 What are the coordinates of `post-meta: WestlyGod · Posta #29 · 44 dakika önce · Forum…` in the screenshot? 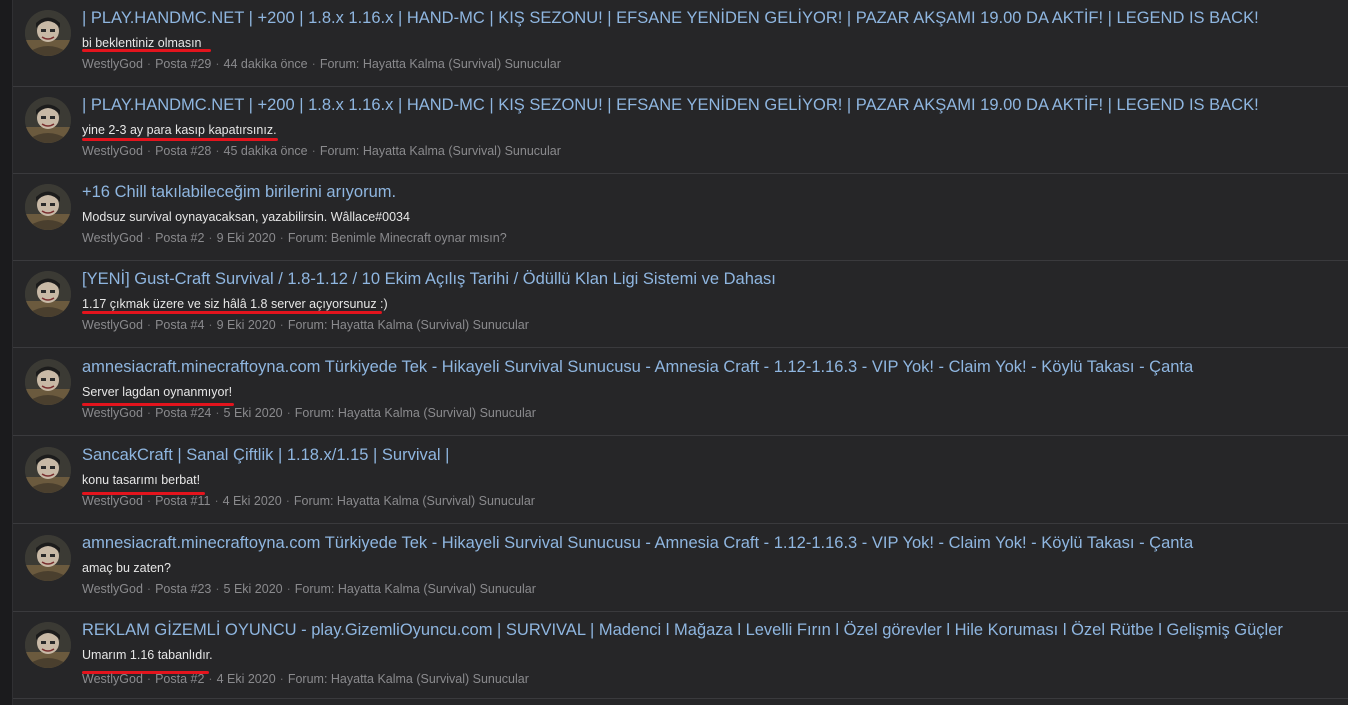 It's located at (321, 64).